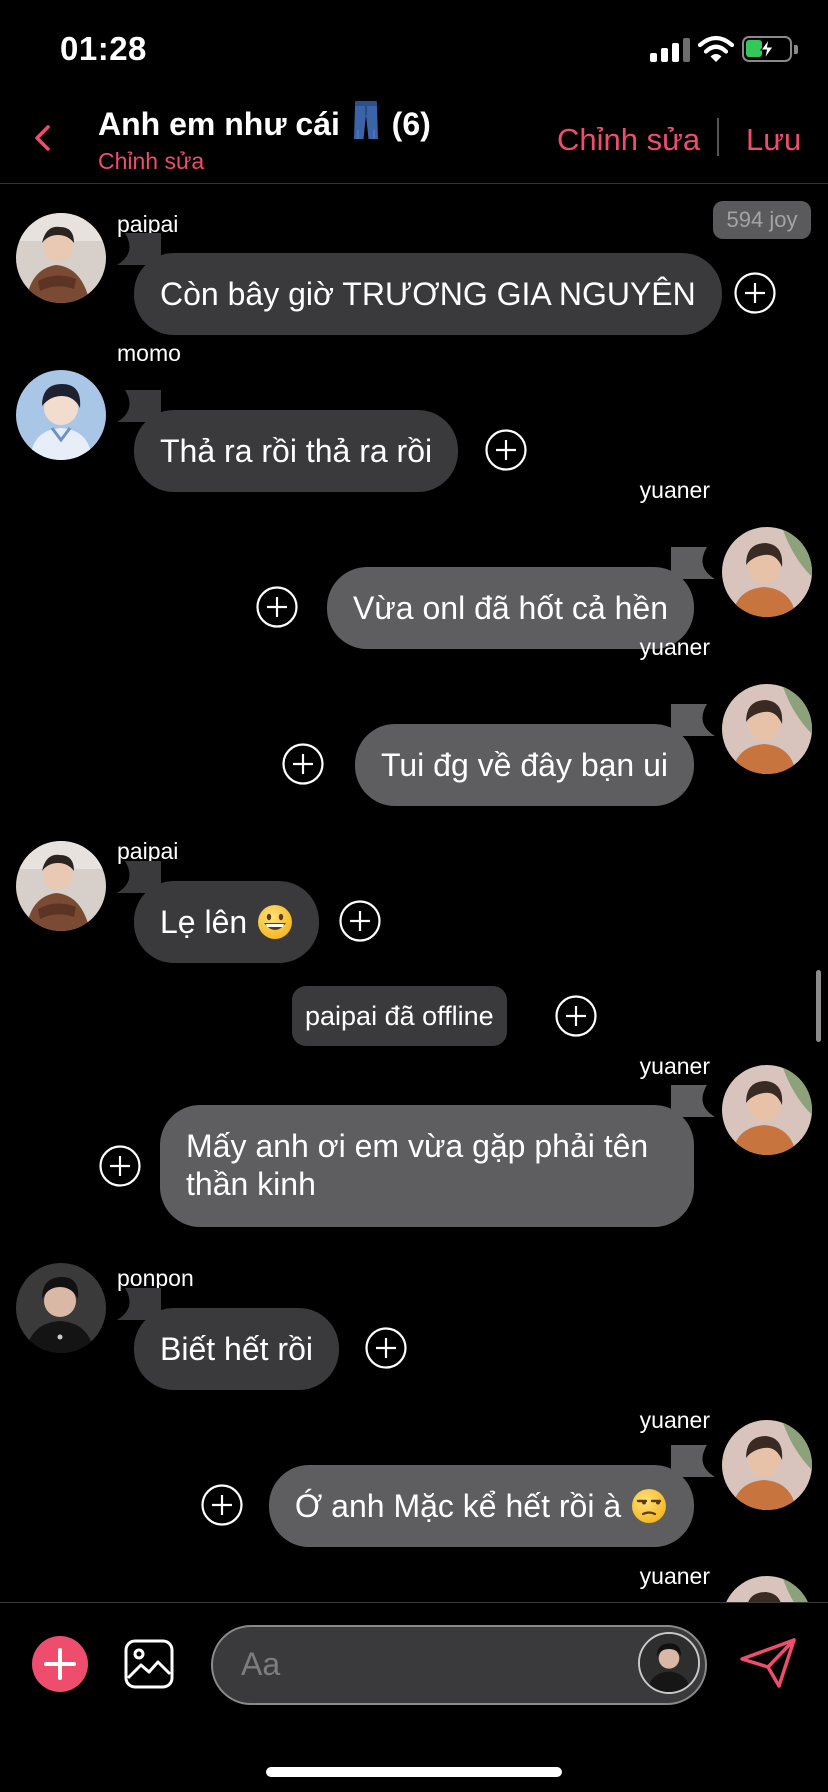 The image size is (828, 1792). Describe the element at coordinates (411, 124) in the screenshot. I see `member-count: (6)` at that location.